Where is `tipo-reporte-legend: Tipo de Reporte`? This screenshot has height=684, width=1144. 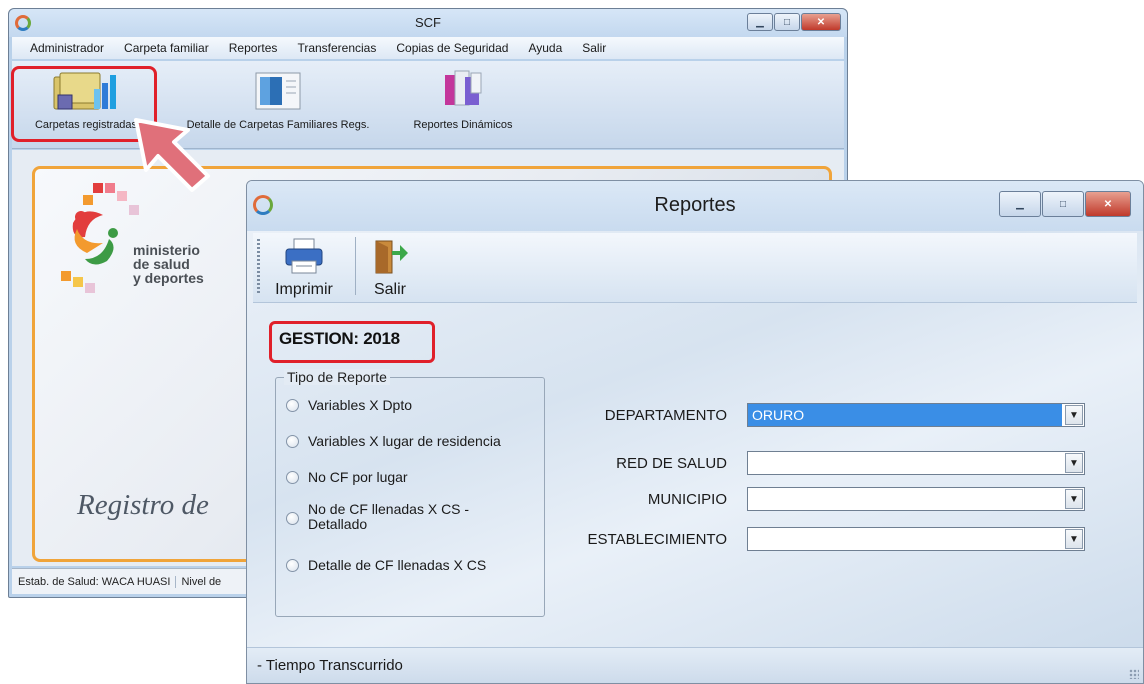
tipo-reporte-legend: Tipo de Reporte is located at coordinates (337, 377).